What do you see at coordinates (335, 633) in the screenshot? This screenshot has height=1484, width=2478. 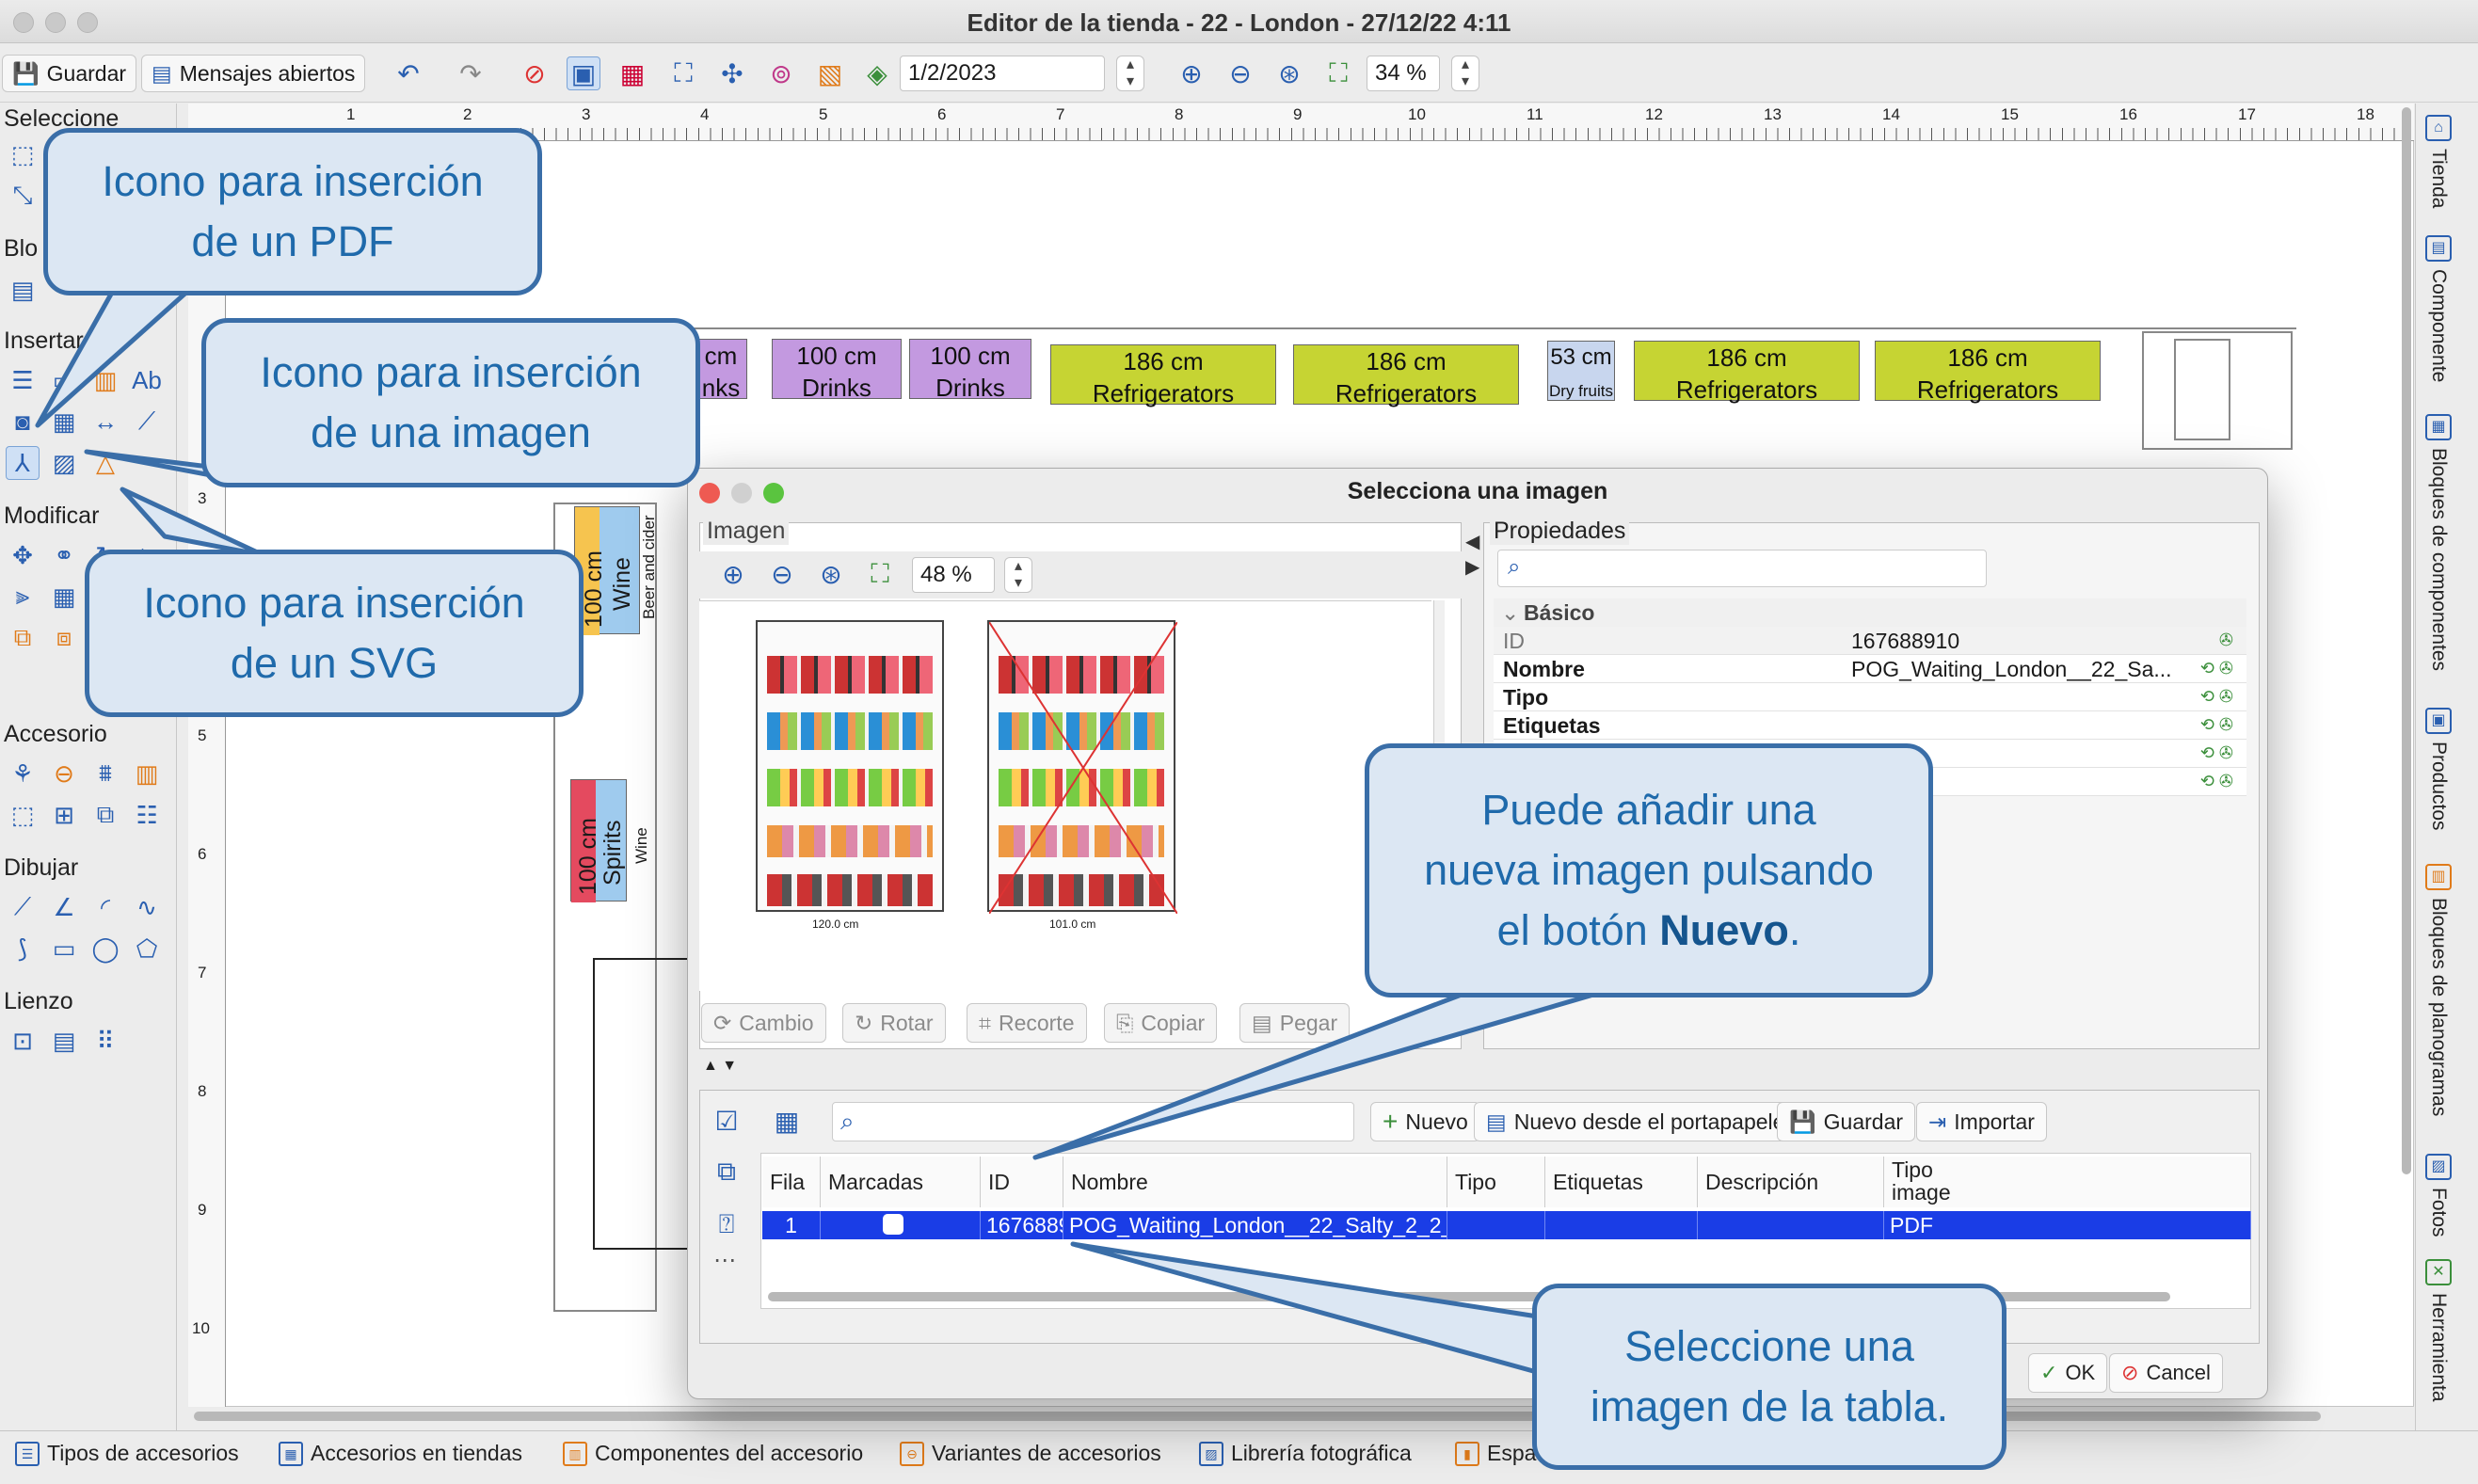 I see `callout-svg-icon: Icono para inserción de un SVG` at bounding box center [335, 633].